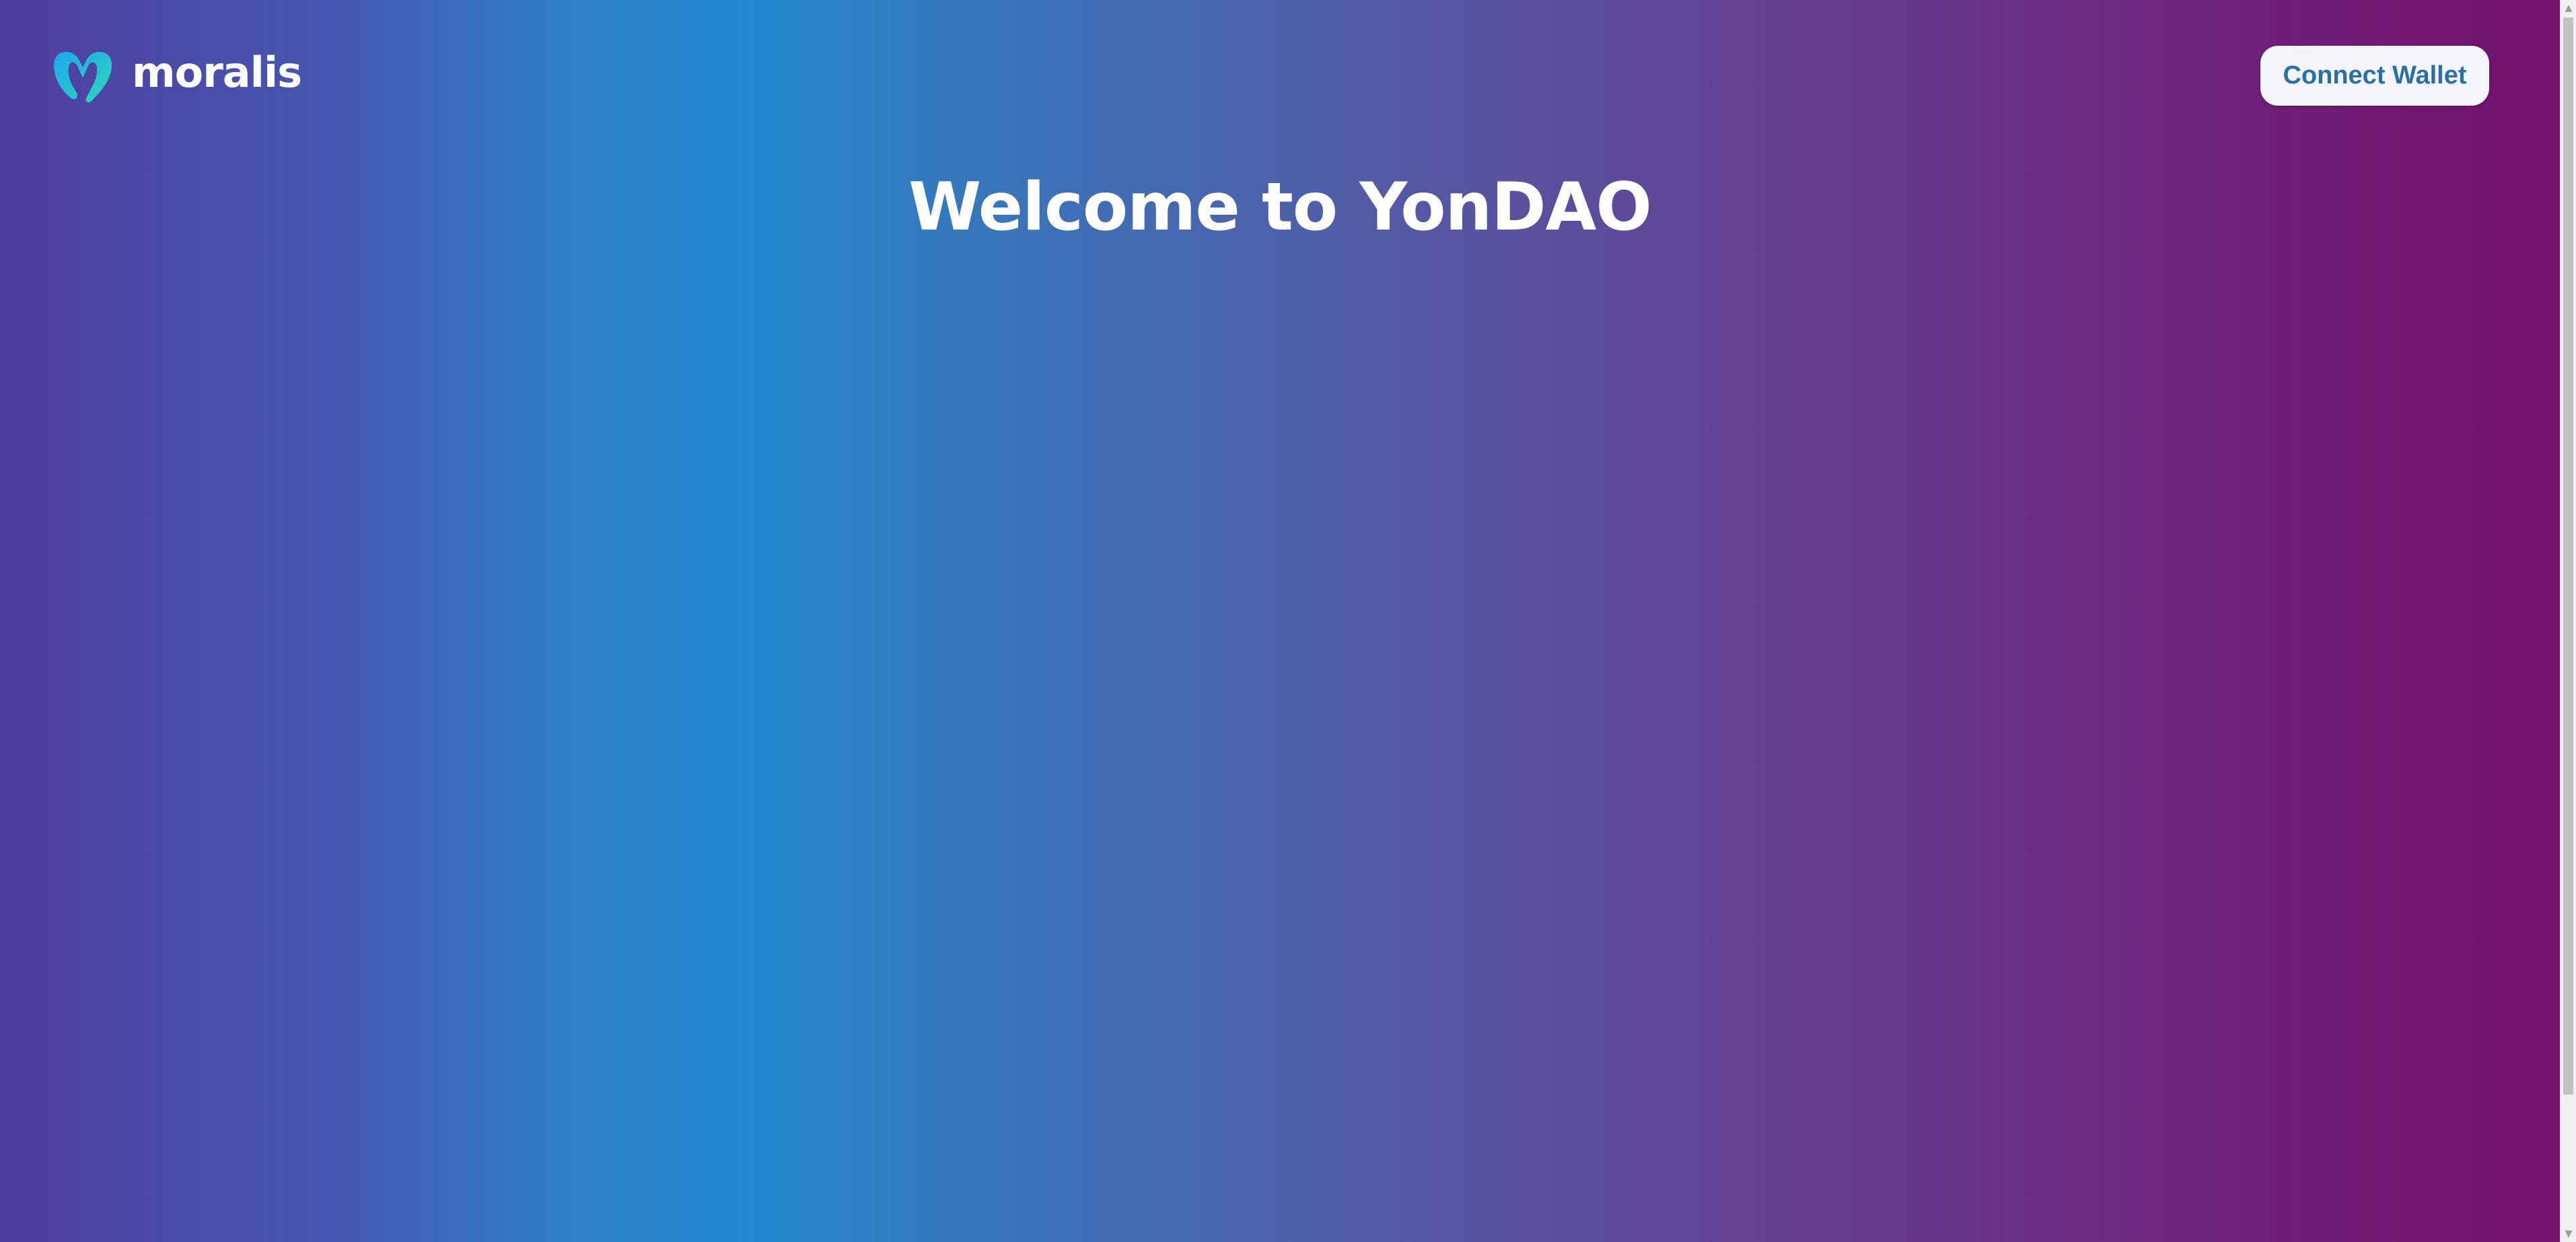  I want to click on vertical-scrollbar: ▲ ▼, so click(2568, 621).